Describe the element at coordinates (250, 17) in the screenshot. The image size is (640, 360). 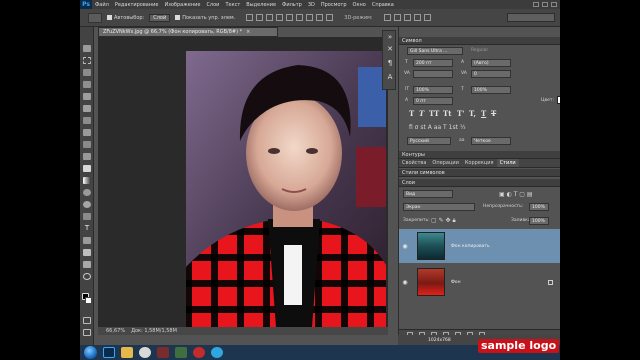
I see `align-top-icon` at that location.